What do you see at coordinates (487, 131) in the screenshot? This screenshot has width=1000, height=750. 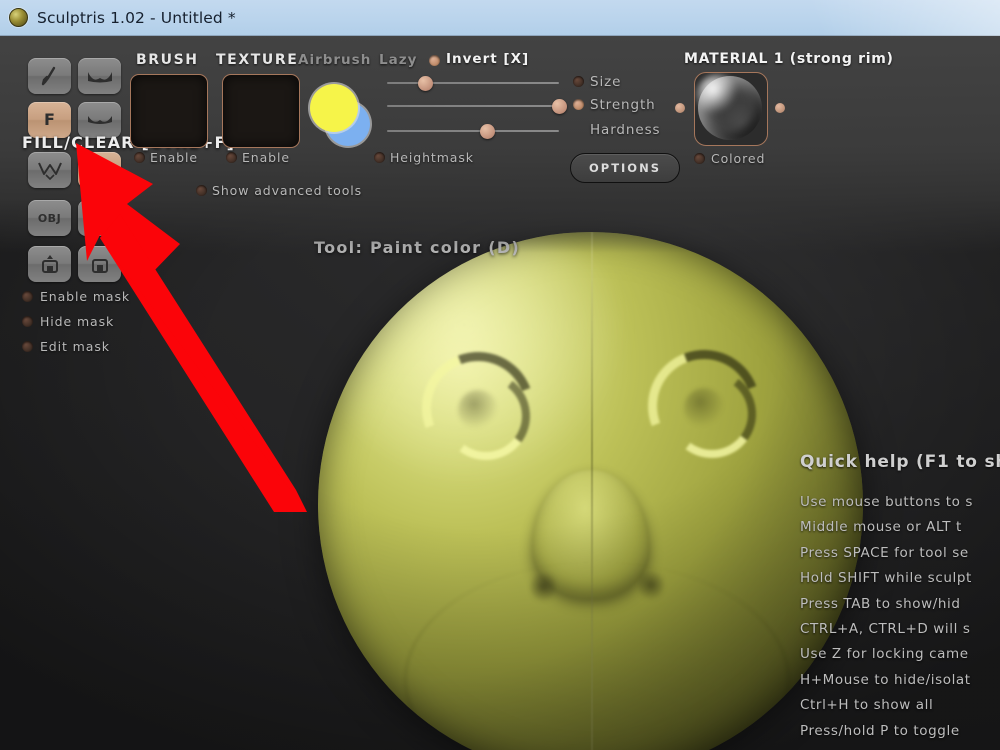 I see `hardness-slider-knob` at bounding box center [487, 131].